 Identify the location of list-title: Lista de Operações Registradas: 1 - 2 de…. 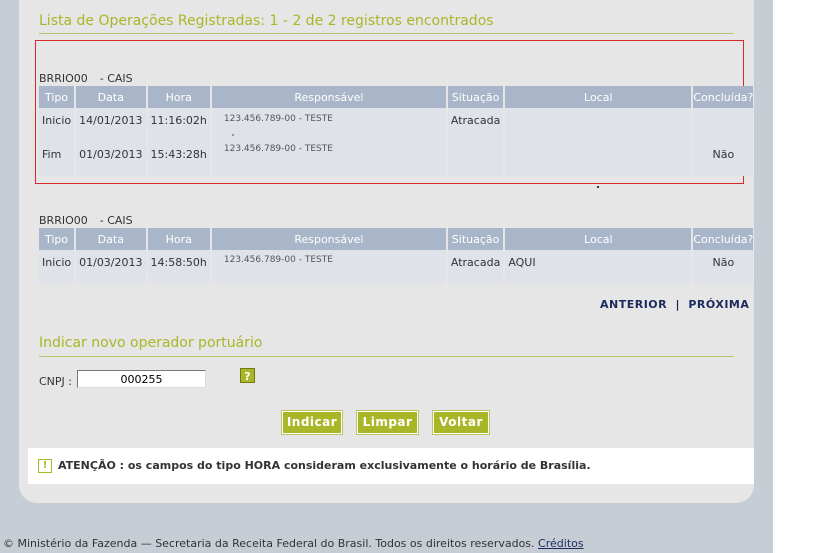
(266, 21).